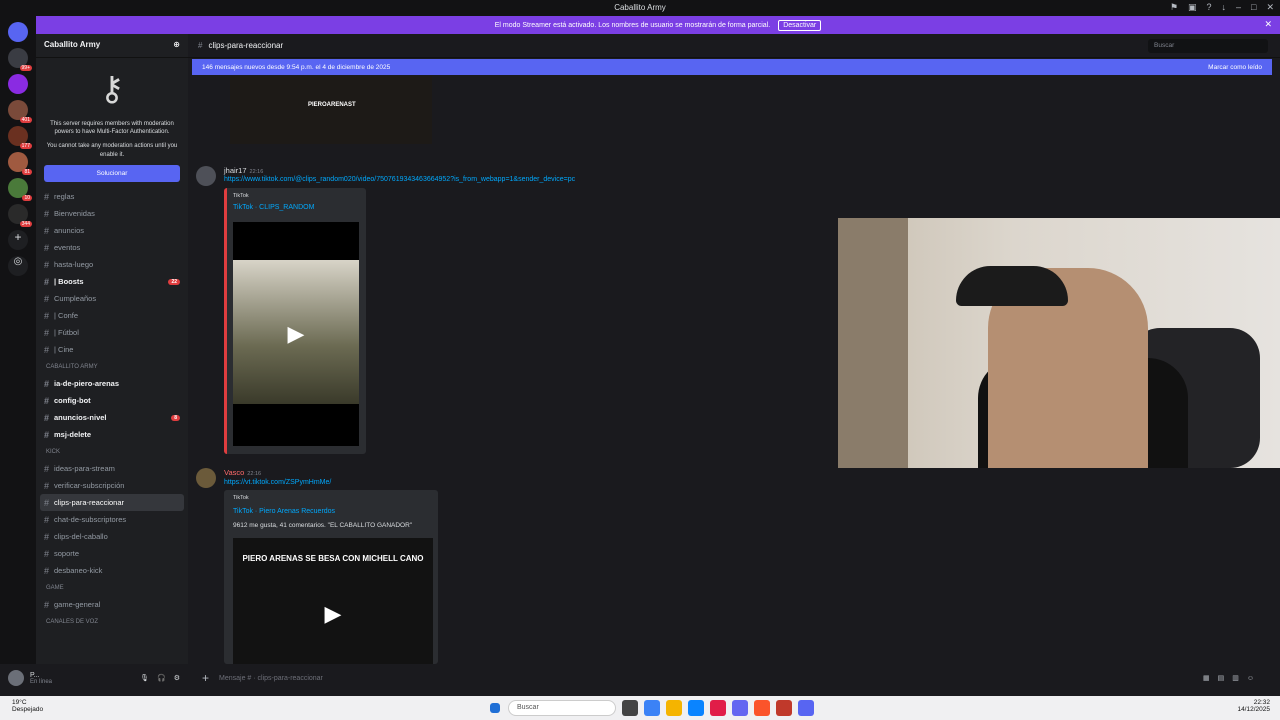  I want to click on disable-streamer-button: Desactivar, so click(800, 25).